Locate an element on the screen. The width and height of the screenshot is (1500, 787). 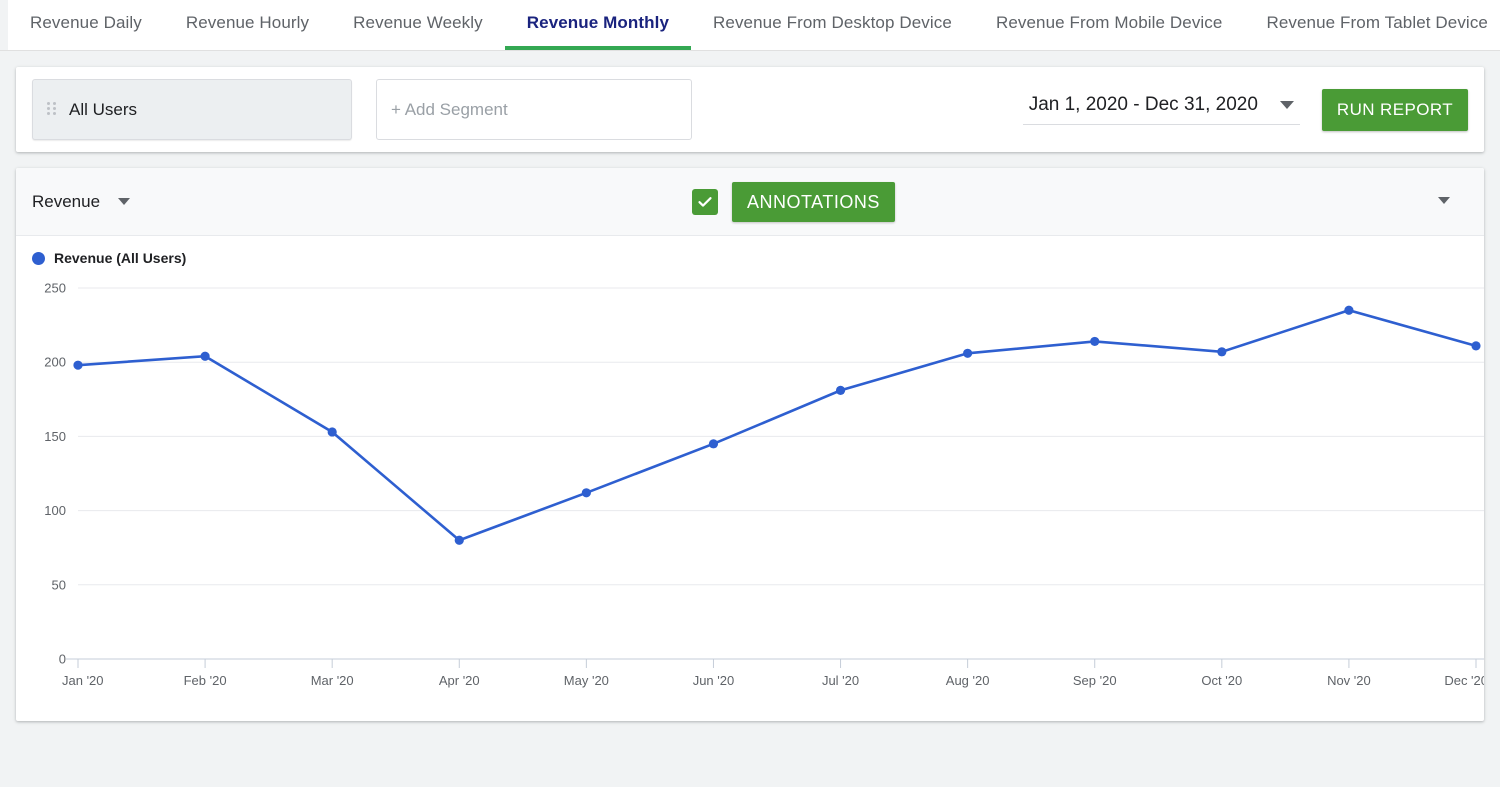
y-axis-tick-label: 100 is located at coordinates (55, 510).